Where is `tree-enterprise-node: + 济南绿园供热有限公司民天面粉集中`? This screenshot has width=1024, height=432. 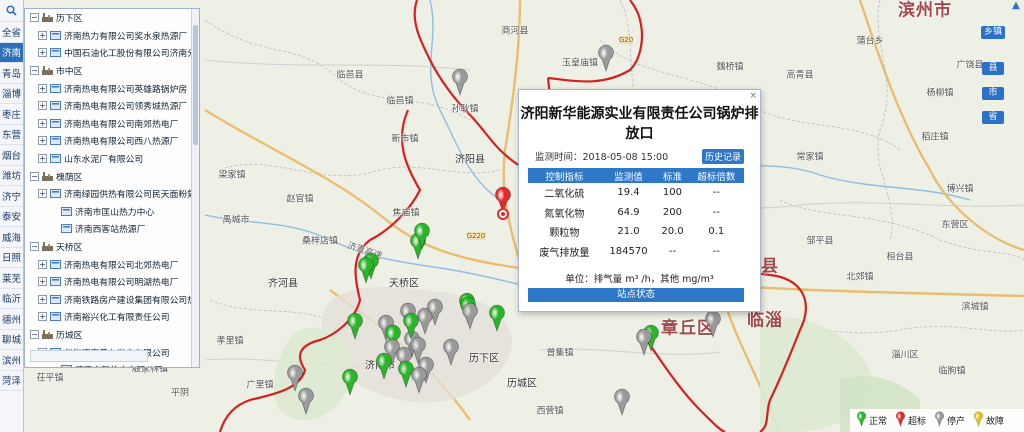
tree-enterprise-node: + 济南绿园供热有限公司民天面粉集中 is located at coordinates (112, 194).